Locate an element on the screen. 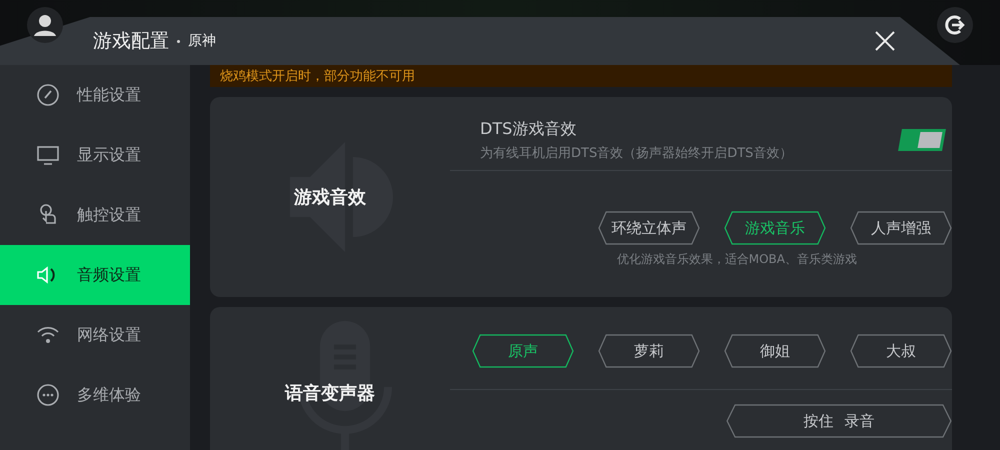 The height and width of the screenshot is (450, 1000). record-button: 按住 录音 is located at coordinates (839, 421).